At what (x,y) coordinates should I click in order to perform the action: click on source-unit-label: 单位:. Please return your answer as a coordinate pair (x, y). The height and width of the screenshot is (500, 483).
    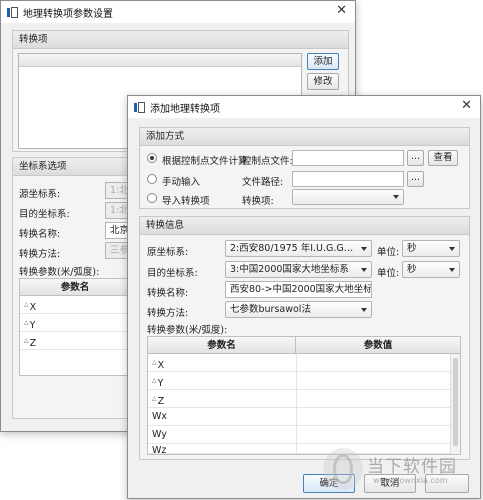
    Looking at the image, I should click on (388, 252).